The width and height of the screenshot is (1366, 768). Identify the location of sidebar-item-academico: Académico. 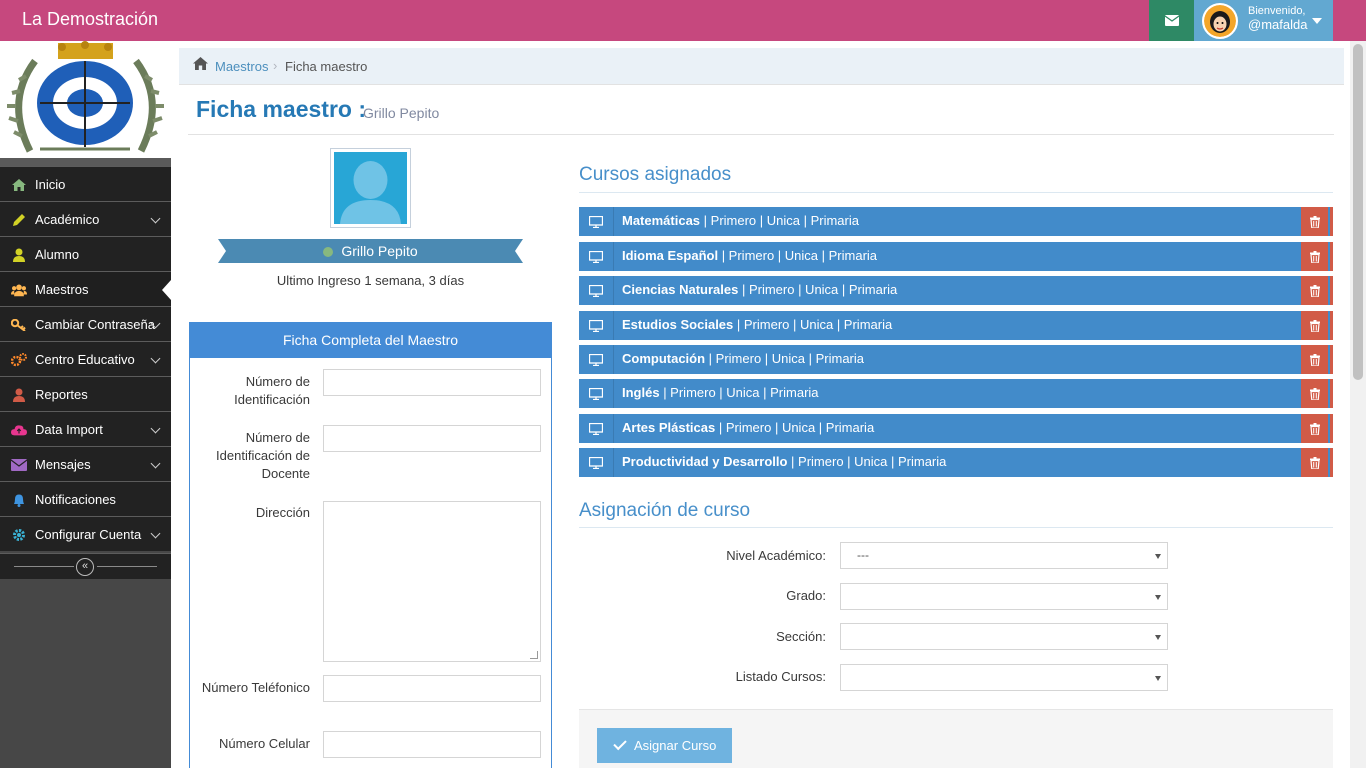
(85, 218).